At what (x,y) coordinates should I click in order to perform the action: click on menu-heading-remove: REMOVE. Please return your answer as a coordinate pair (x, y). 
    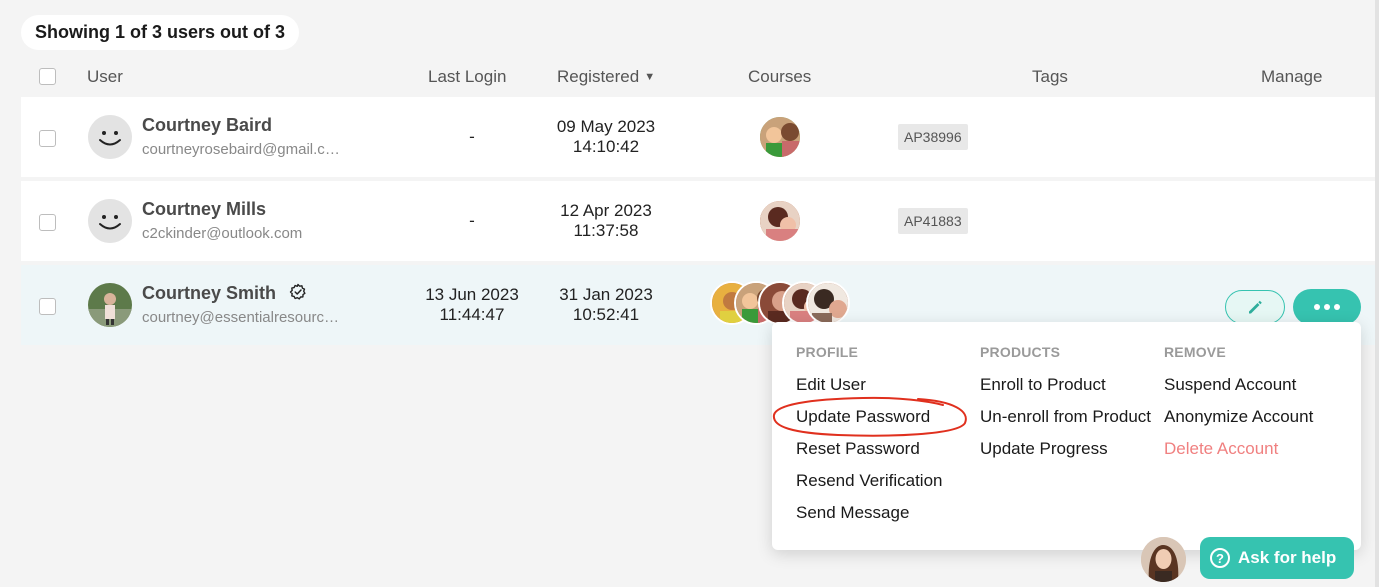
    Looking at the image, I should click on (1195, 352).